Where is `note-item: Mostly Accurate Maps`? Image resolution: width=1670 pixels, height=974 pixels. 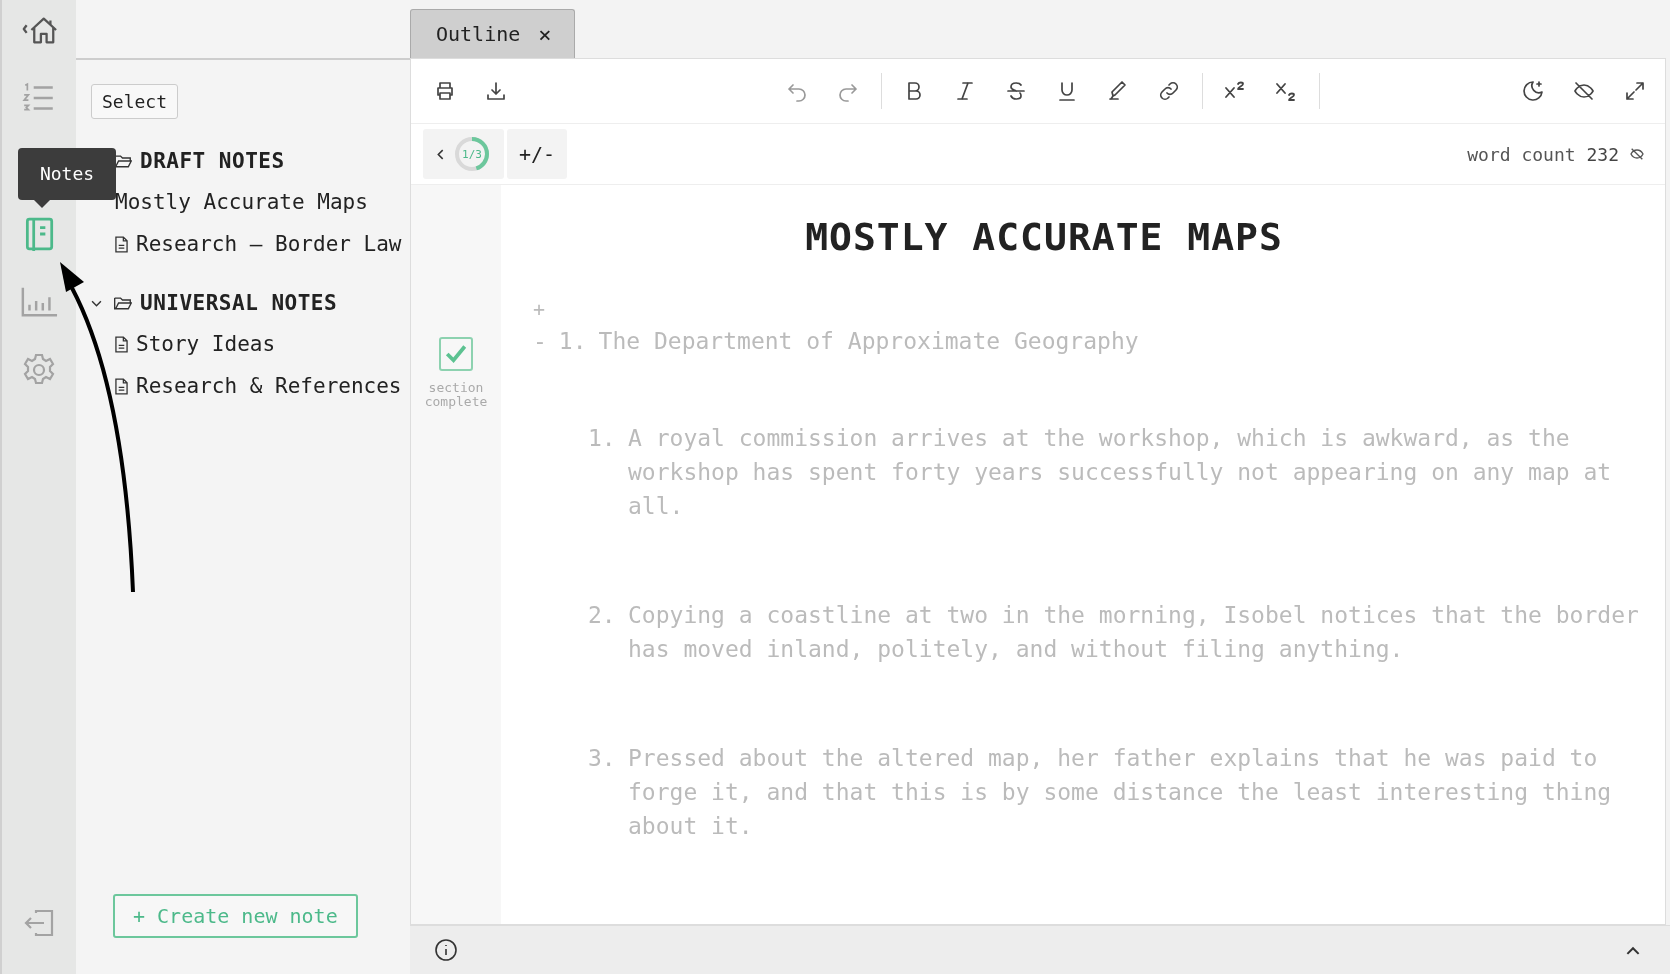
note-item: Mostly Accurate Maps is located at coordinates (241, 202).